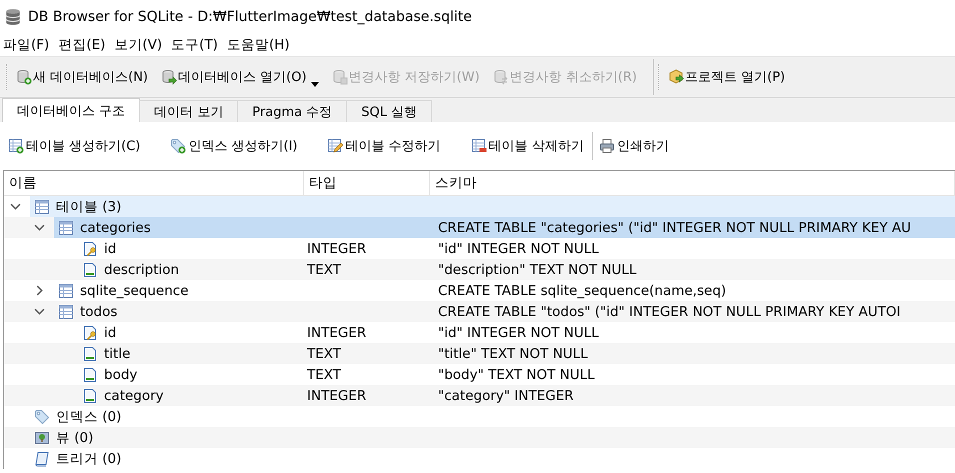 Image resolution: width=955 pixels, height=473 pixels. I want to click on tree-row: sqlite_sequence CREATE TABLE sqlite_sequence(name,seq), so click(504, 290).